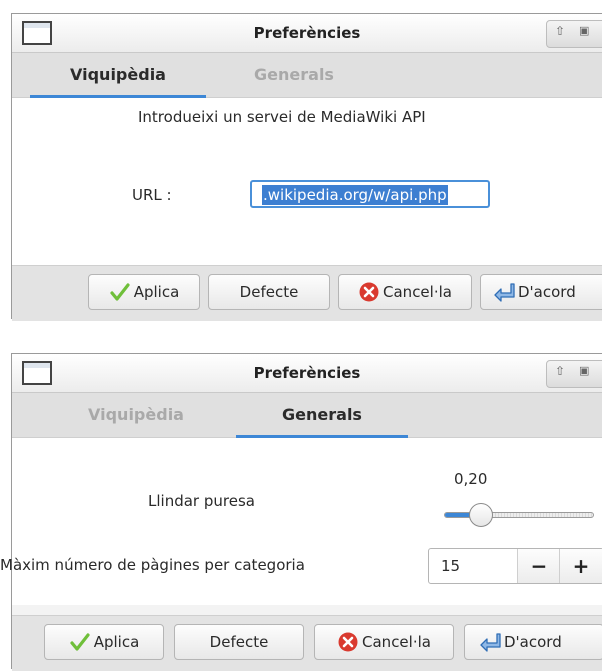  I want to click on threshold-label: Llindar puresa, so click(201, 501).